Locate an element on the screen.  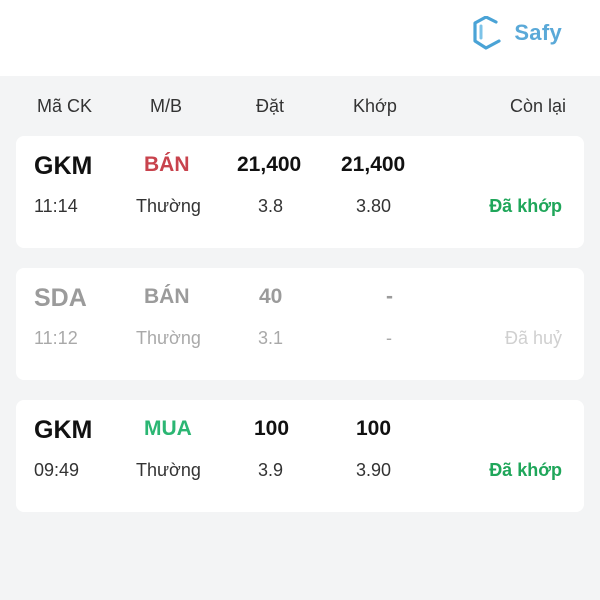
col-order-qty: Đặt is located at coordinates (270, 106).